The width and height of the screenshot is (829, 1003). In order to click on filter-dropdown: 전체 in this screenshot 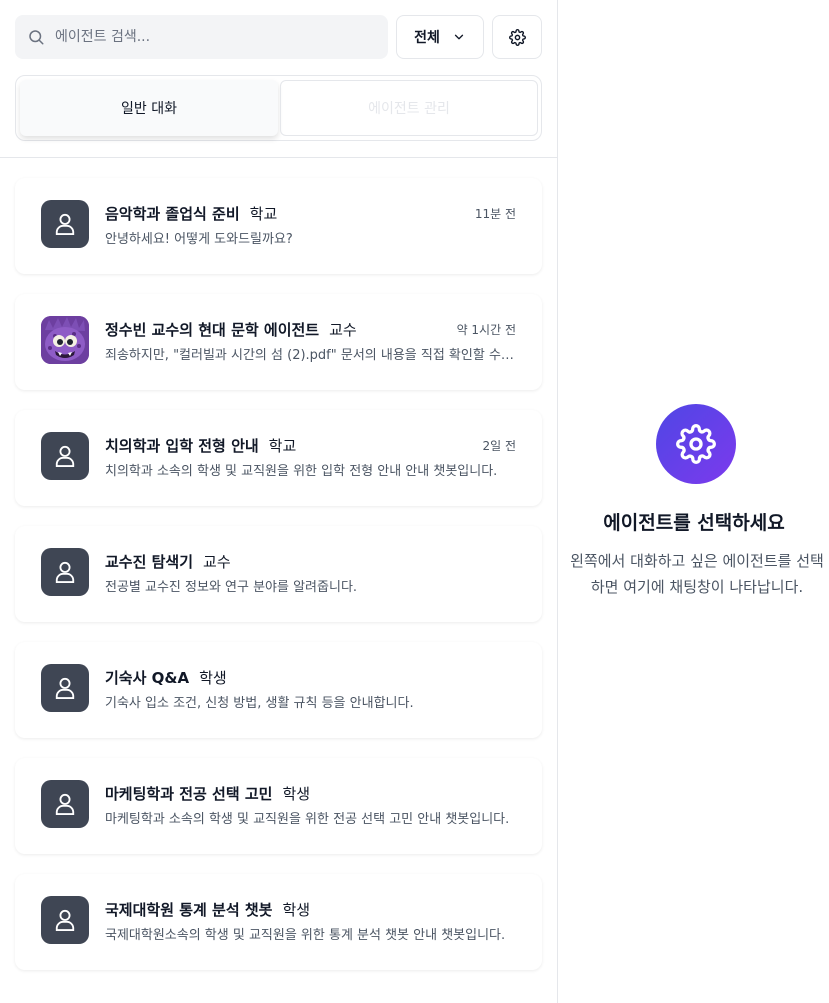, I will do `click(440, 37)`.